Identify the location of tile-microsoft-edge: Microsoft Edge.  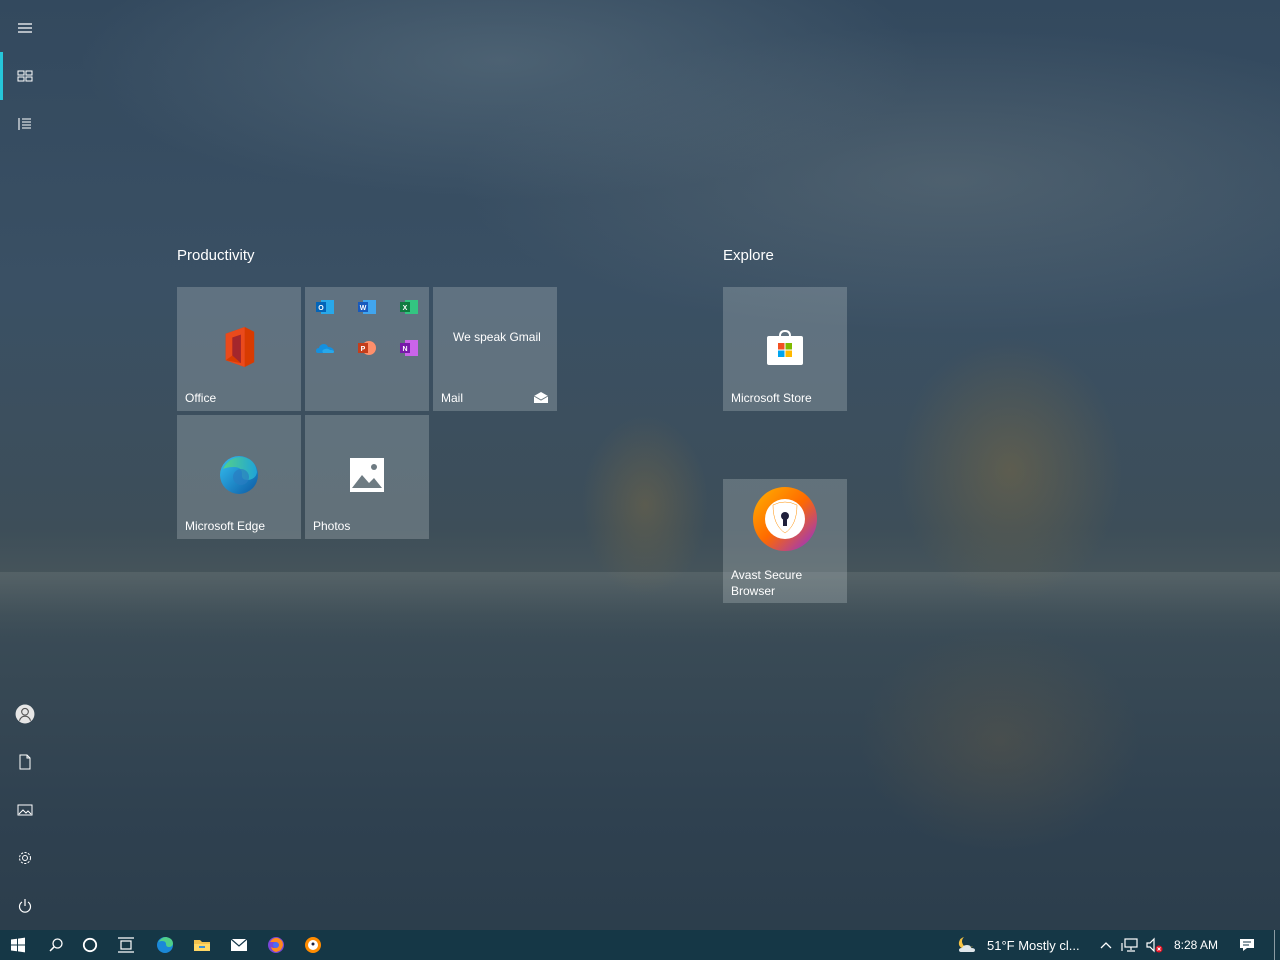
(239, 477).